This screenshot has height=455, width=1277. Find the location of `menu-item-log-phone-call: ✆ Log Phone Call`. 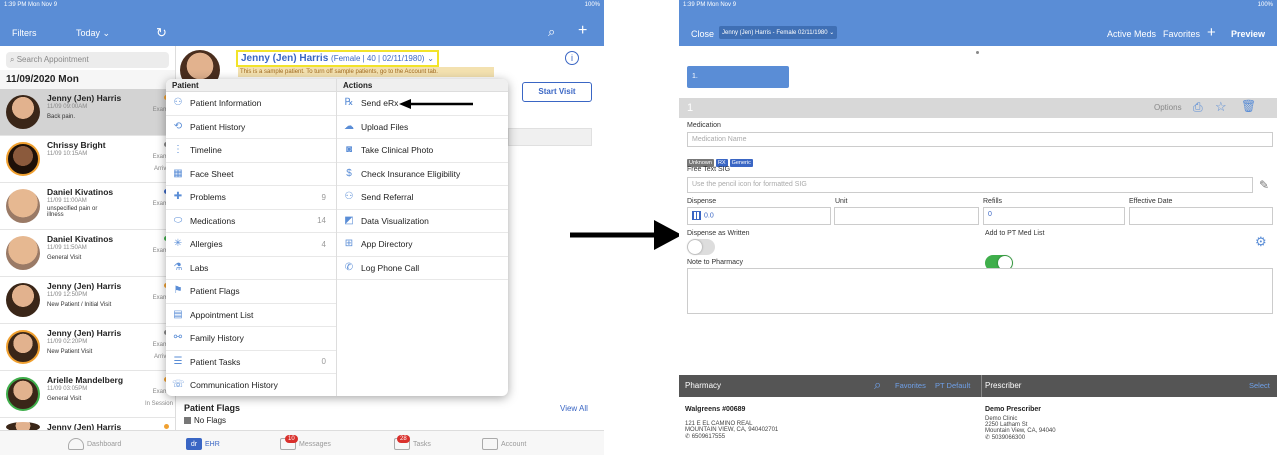

menu-item-log-phone-call: ✆ Log Phone Call is located at coordinates (422, 268).